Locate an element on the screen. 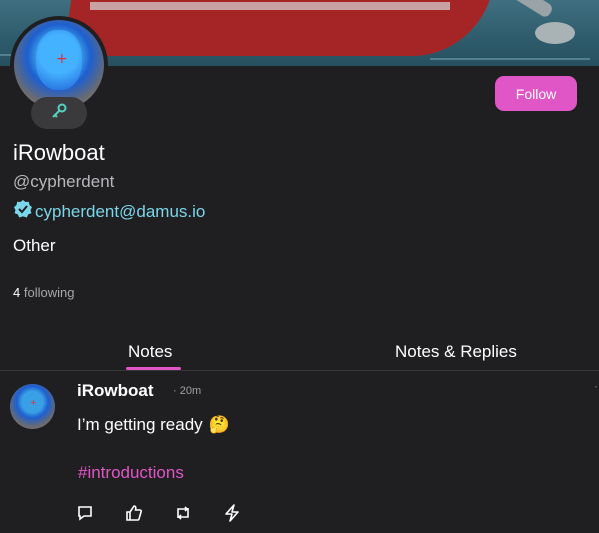 This screenshot has width=599, height=533. post-content: I’m getting ready 🤔 is located at coordinates (153, 425).